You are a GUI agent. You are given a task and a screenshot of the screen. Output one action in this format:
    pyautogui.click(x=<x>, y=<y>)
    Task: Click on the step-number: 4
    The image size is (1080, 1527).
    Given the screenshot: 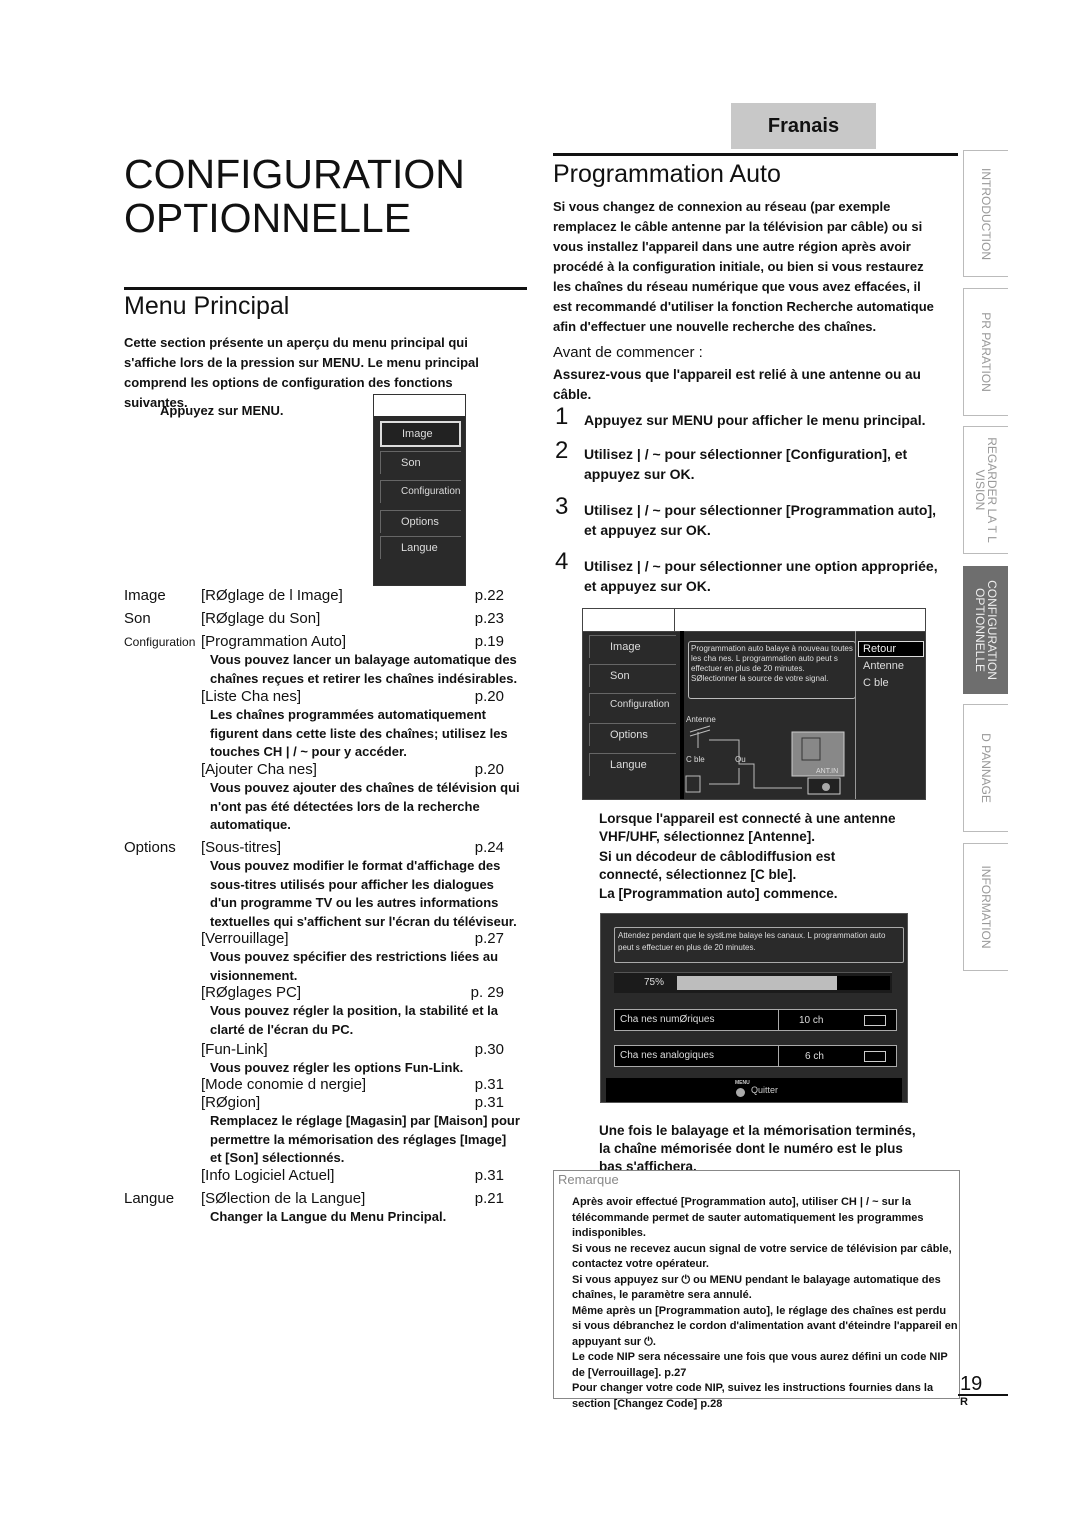 What is the action you would take?
    pyautogui.click(x=562, y=561)
    